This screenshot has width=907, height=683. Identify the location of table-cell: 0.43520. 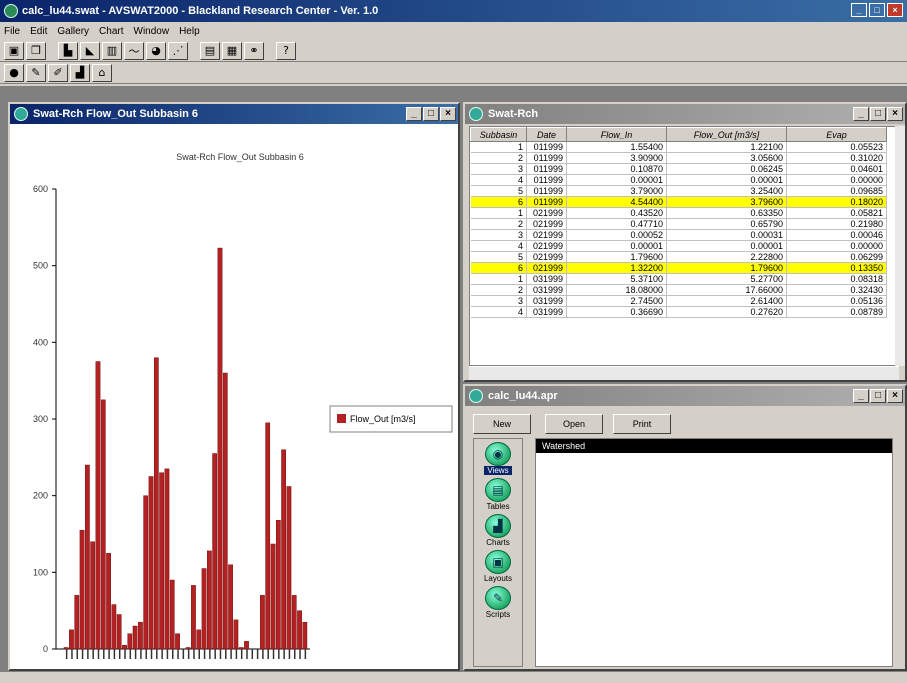
(616, 213).